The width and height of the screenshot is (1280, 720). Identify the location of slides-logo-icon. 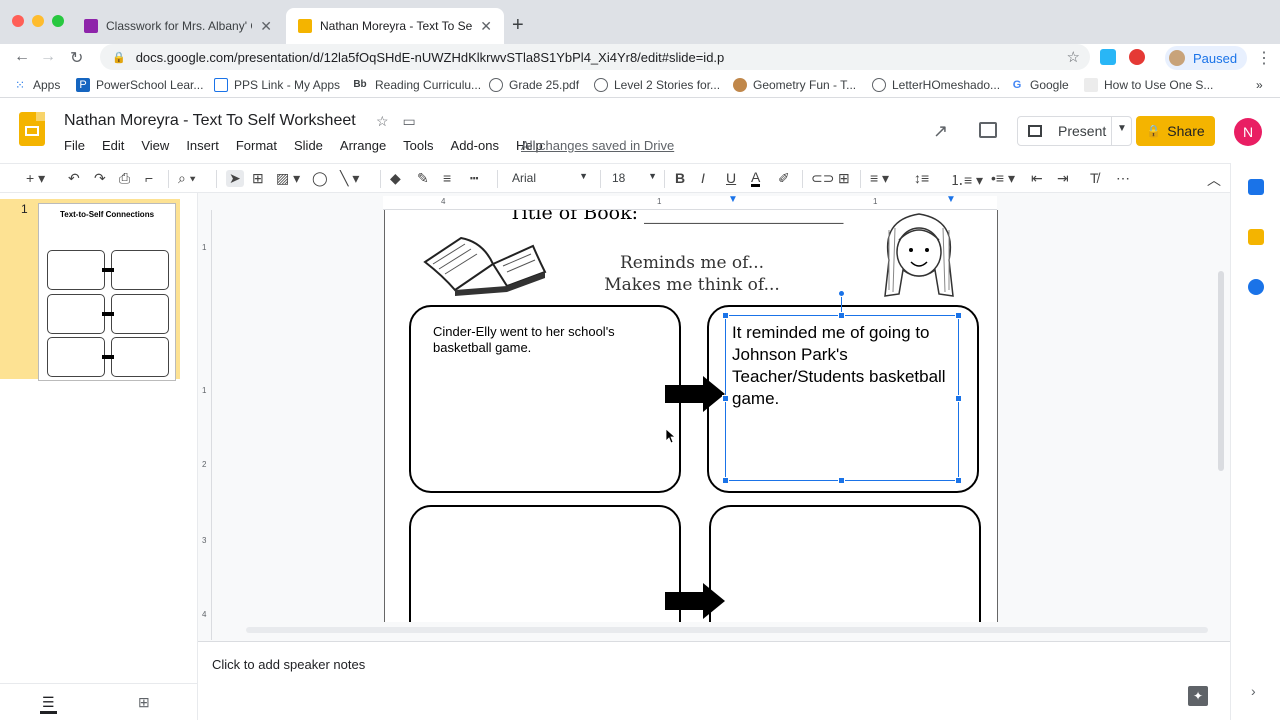
(32, 129).